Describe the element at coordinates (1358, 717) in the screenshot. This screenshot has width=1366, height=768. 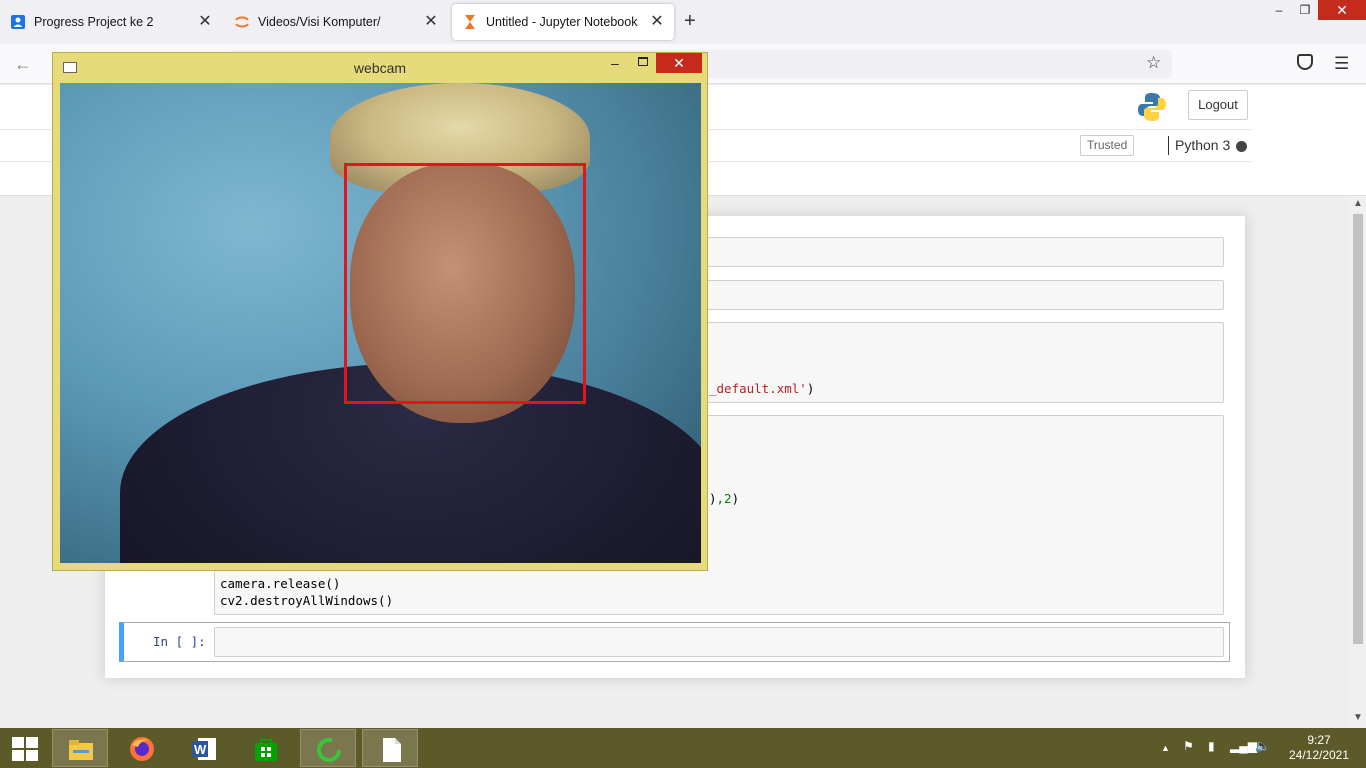
I see `scroll-down-icon: ▼` at that location.